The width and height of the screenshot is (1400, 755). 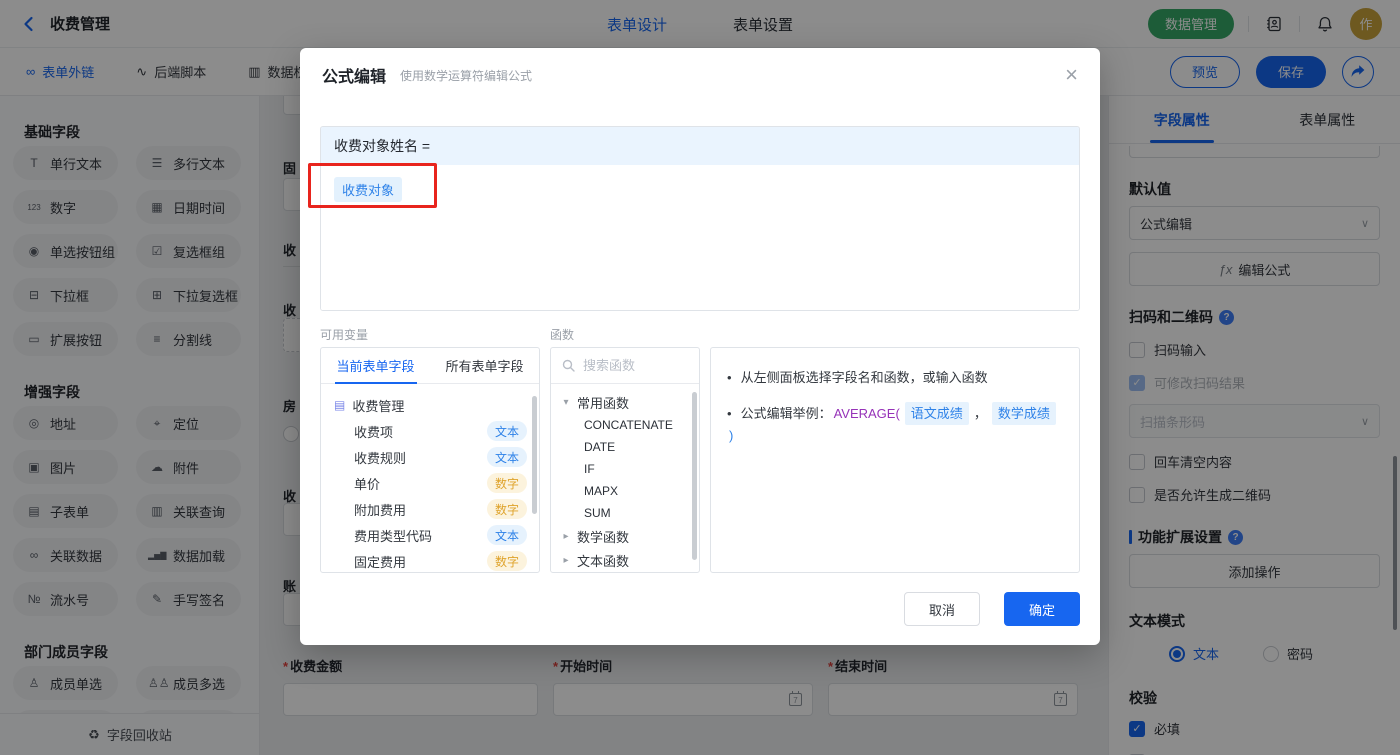 I want to click on function-group-name: 数学函数, so click(x=603, y=537).